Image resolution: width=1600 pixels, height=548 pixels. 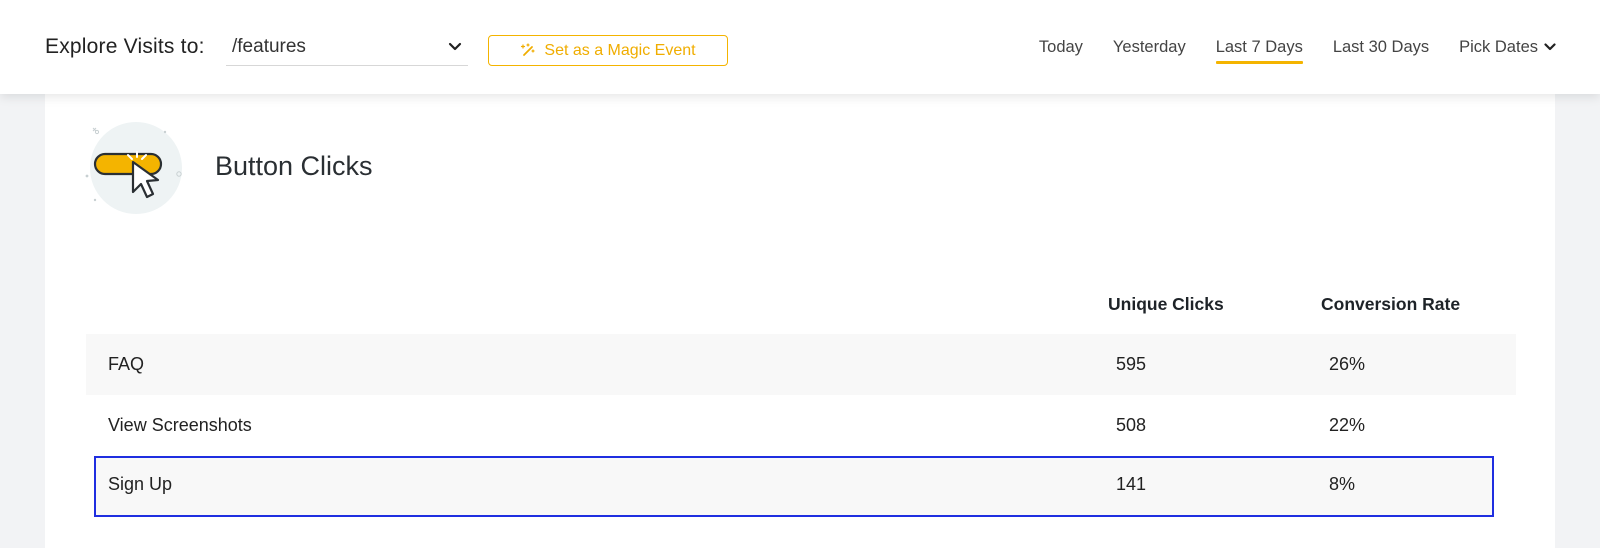 I want to click on row-unique-clicks: 141, so click(x=1131, y=484).